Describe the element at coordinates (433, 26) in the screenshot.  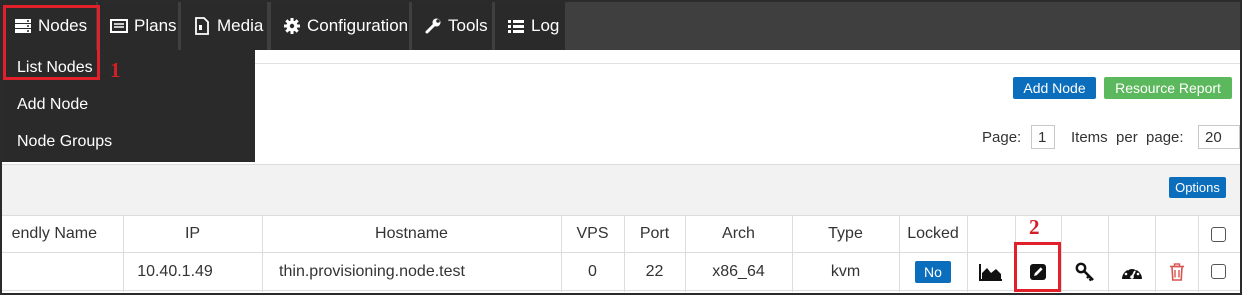
I see `wrench-icon` at that location.